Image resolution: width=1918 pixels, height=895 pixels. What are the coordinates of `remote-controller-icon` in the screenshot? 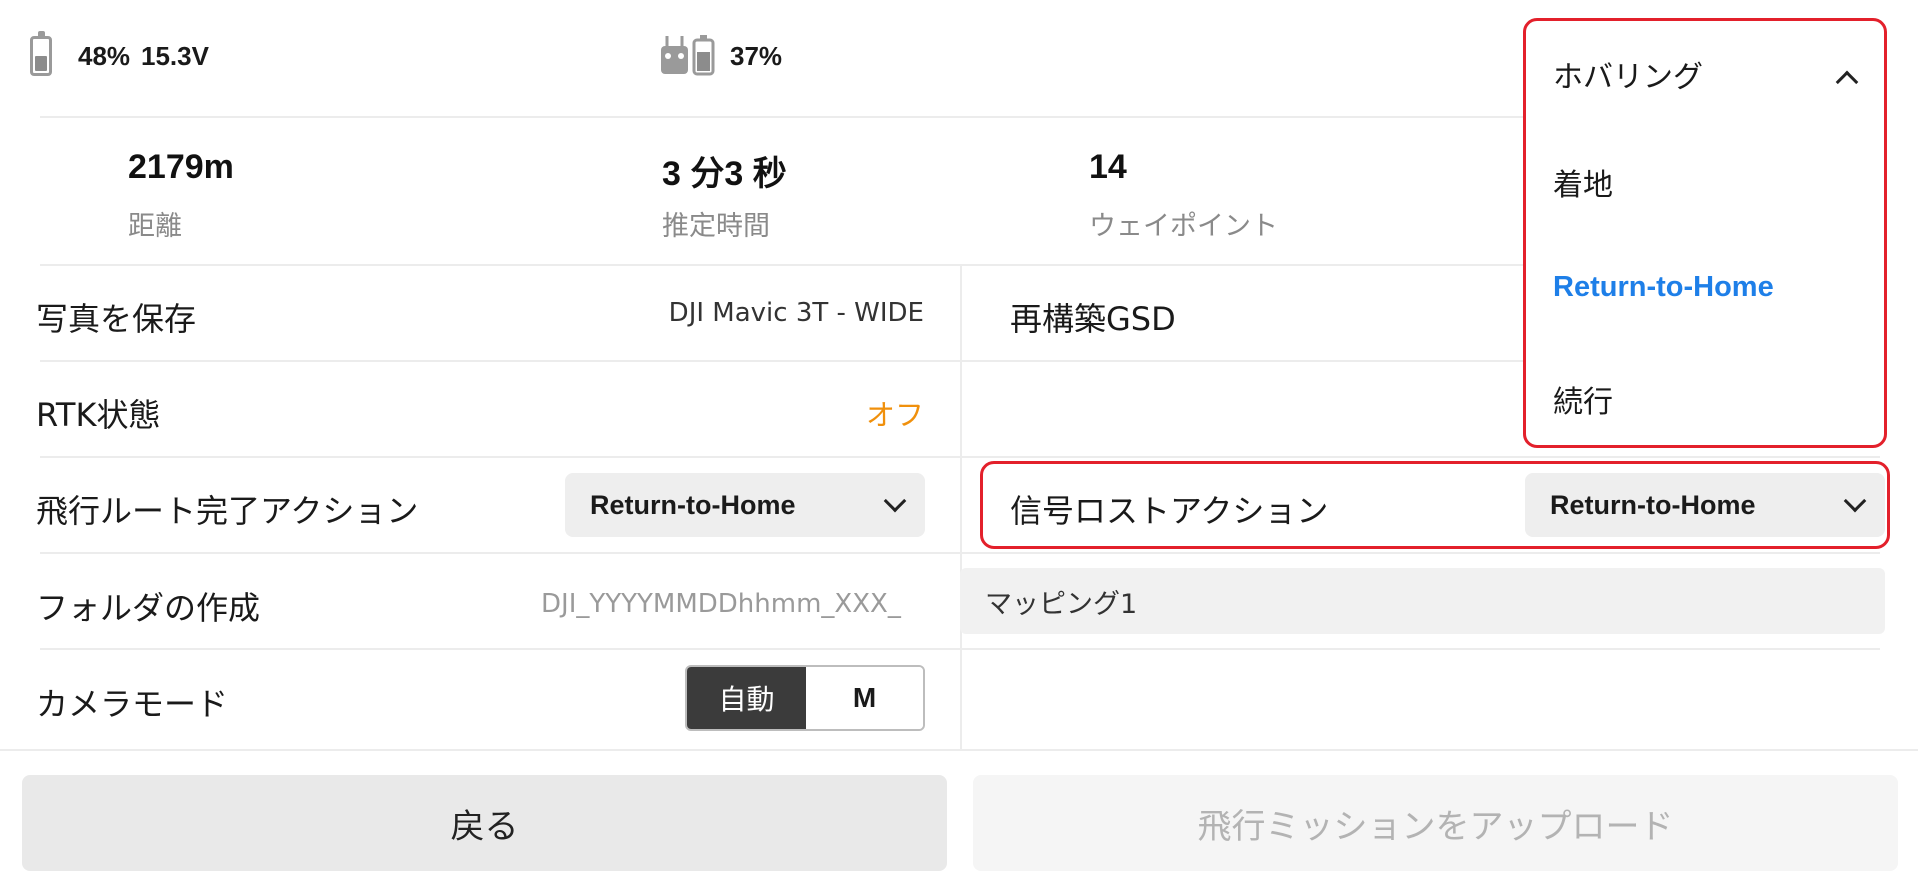 It's located at (688, 55).